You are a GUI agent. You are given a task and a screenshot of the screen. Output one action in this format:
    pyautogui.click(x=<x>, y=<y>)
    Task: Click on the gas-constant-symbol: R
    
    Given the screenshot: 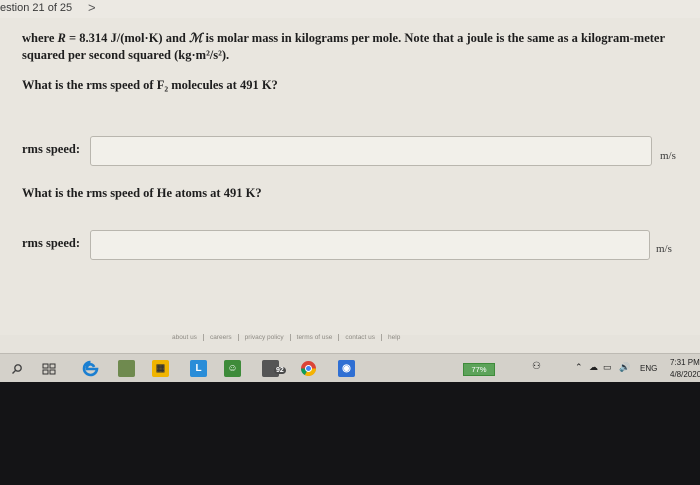 What is the action you would take?
    pyautogui.click(x=61, y=38)
    